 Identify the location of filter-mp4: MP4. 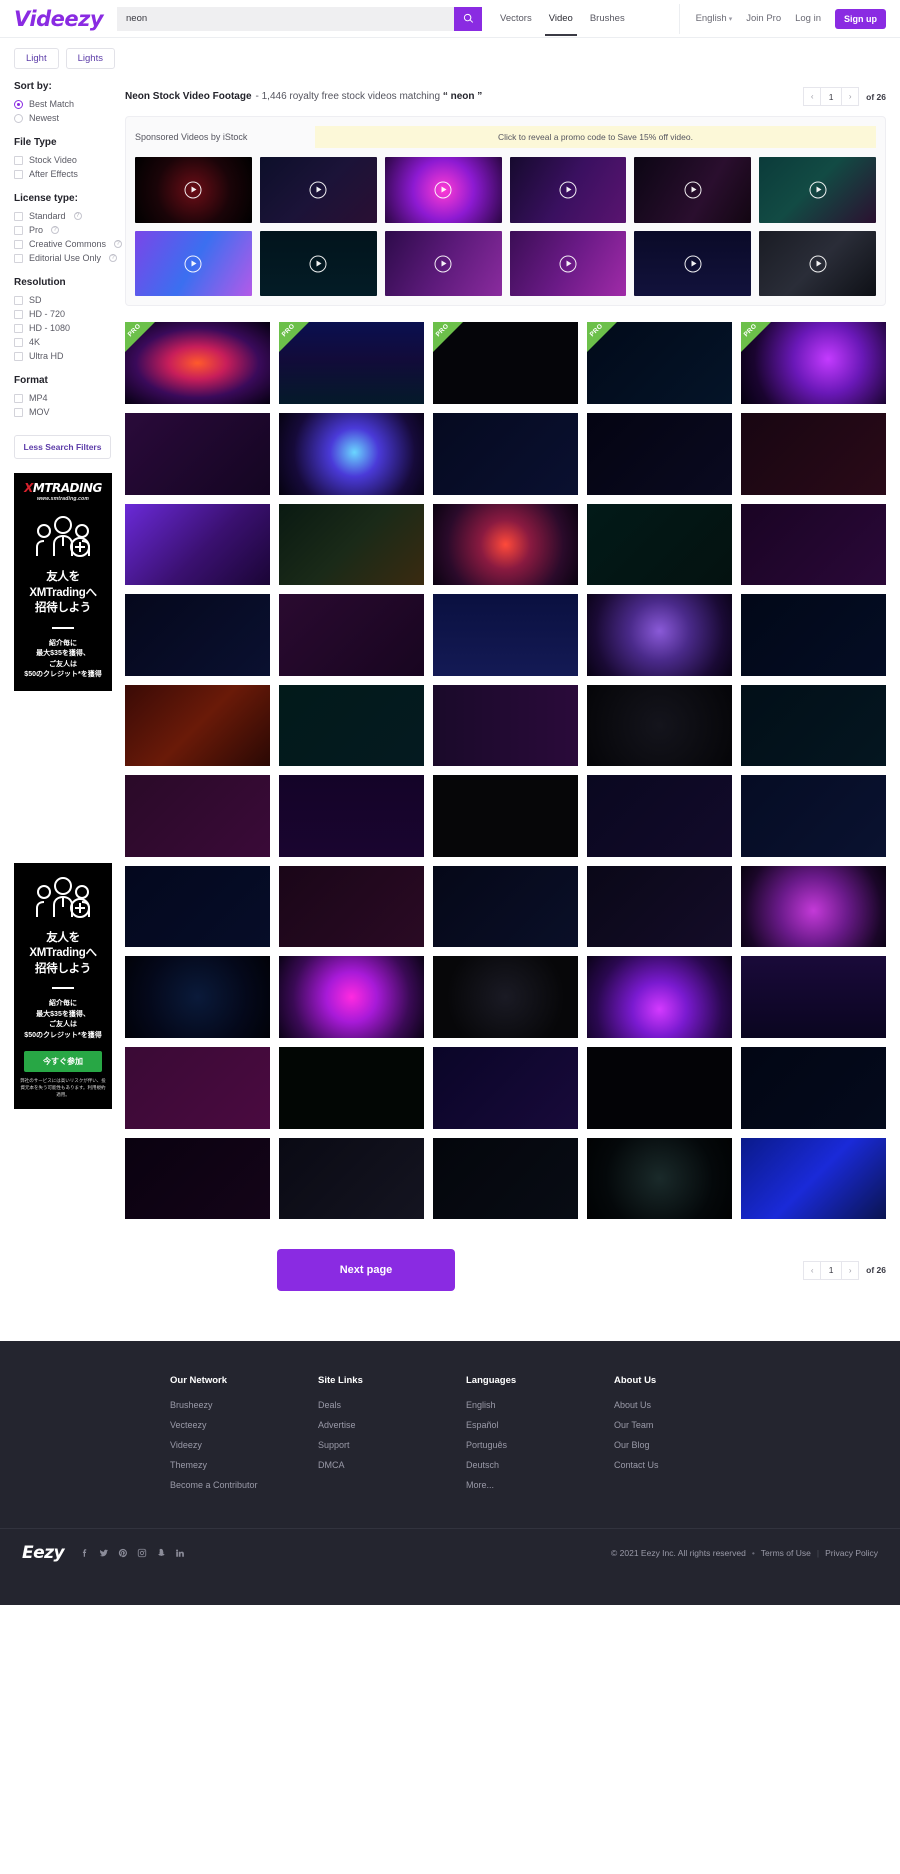
(69, 398).